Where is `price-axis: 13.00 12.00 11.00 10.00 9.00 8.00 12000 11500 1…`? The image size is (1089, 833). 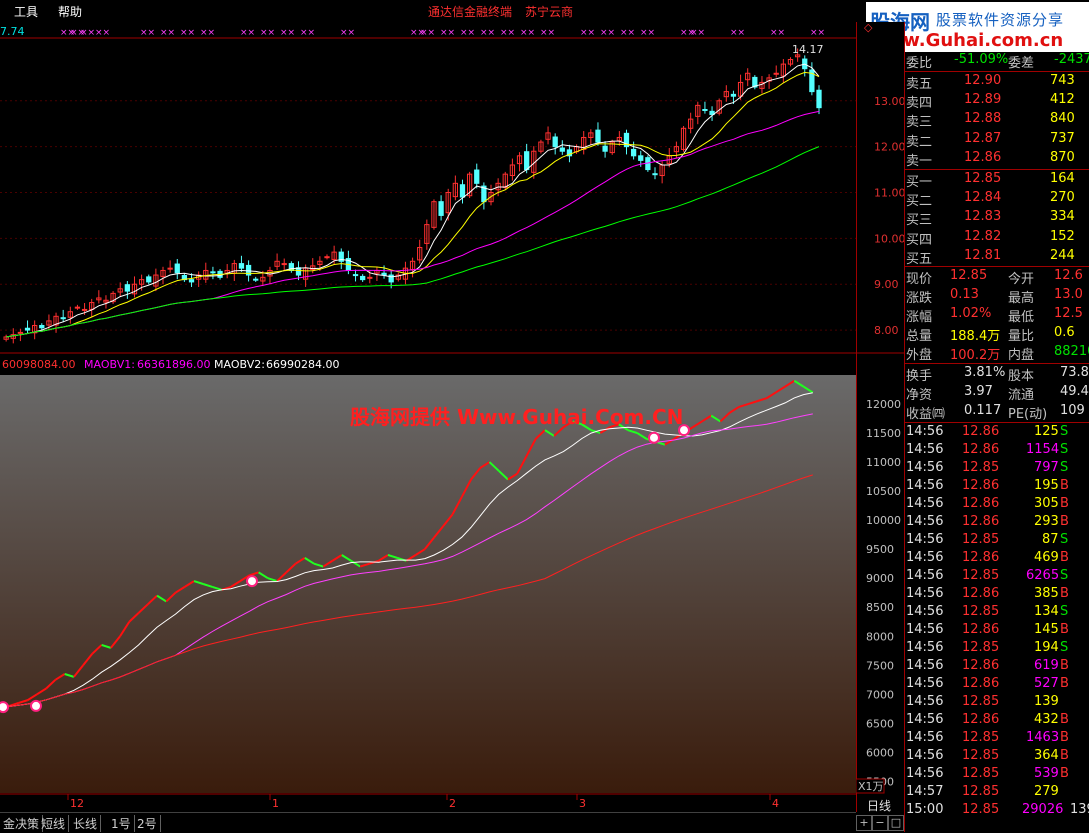 price-axis: 13.00 12.00 11.00 10.00 9.00 8.00 12000 11500 1… is located at coordinates (880, 417).